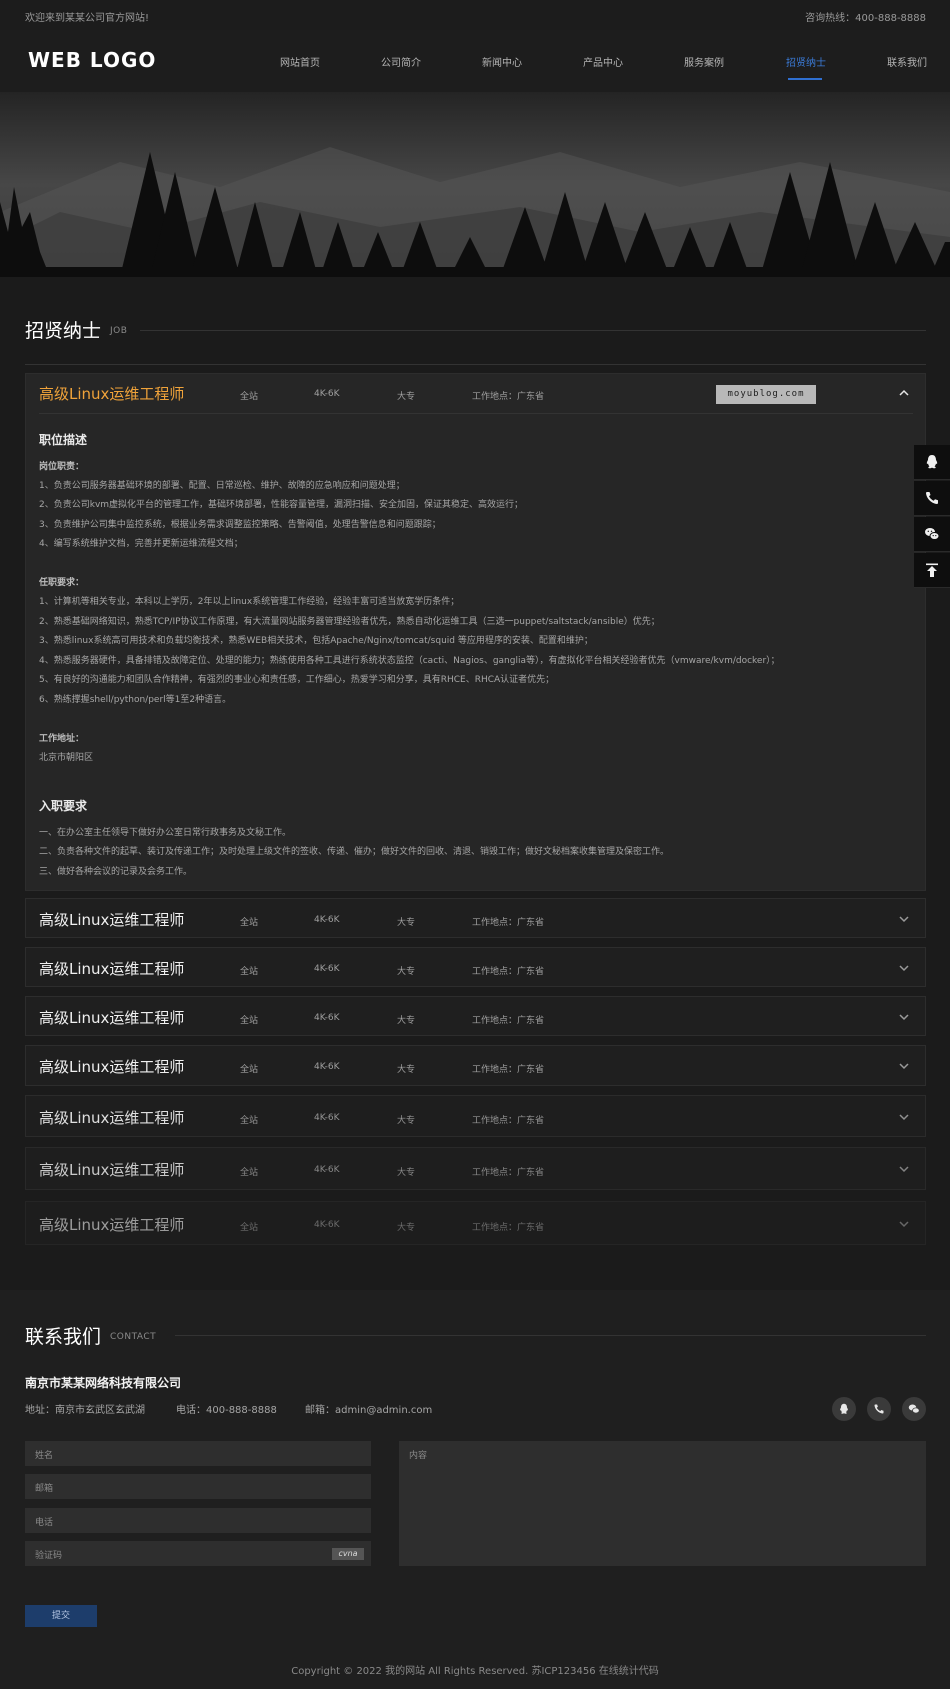  What do you see at coordinates (66, 758) in the screenshot?
I see `address-value: 北京市朝阳区` at bounding box center [66, 758].